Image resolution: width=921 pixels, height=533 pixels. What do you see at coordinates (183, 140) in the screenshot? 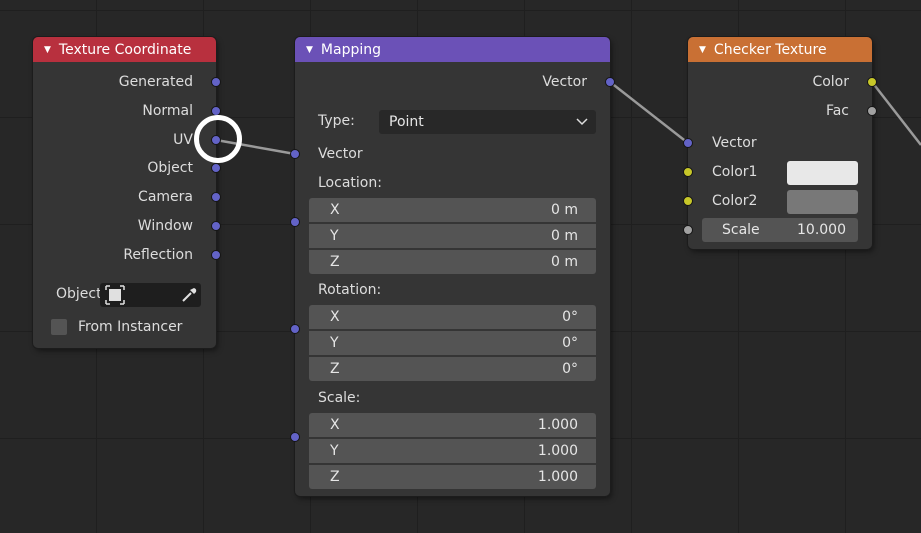
I see `output-uv: UV` at bounding box center [183, 140].